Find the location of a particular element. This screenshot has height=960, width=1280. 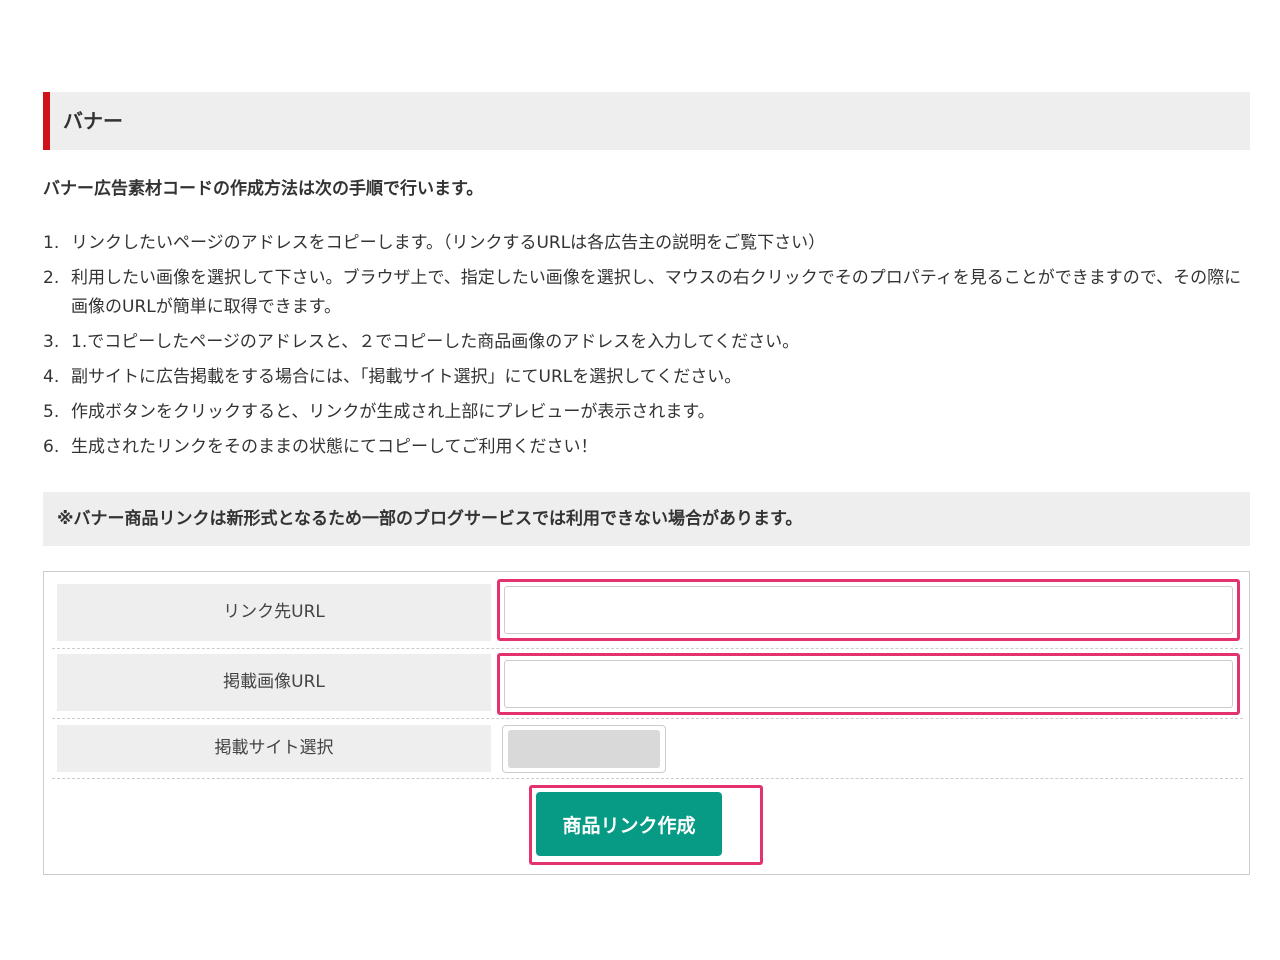

step-number: 1. is located at coordinates (51, 243).